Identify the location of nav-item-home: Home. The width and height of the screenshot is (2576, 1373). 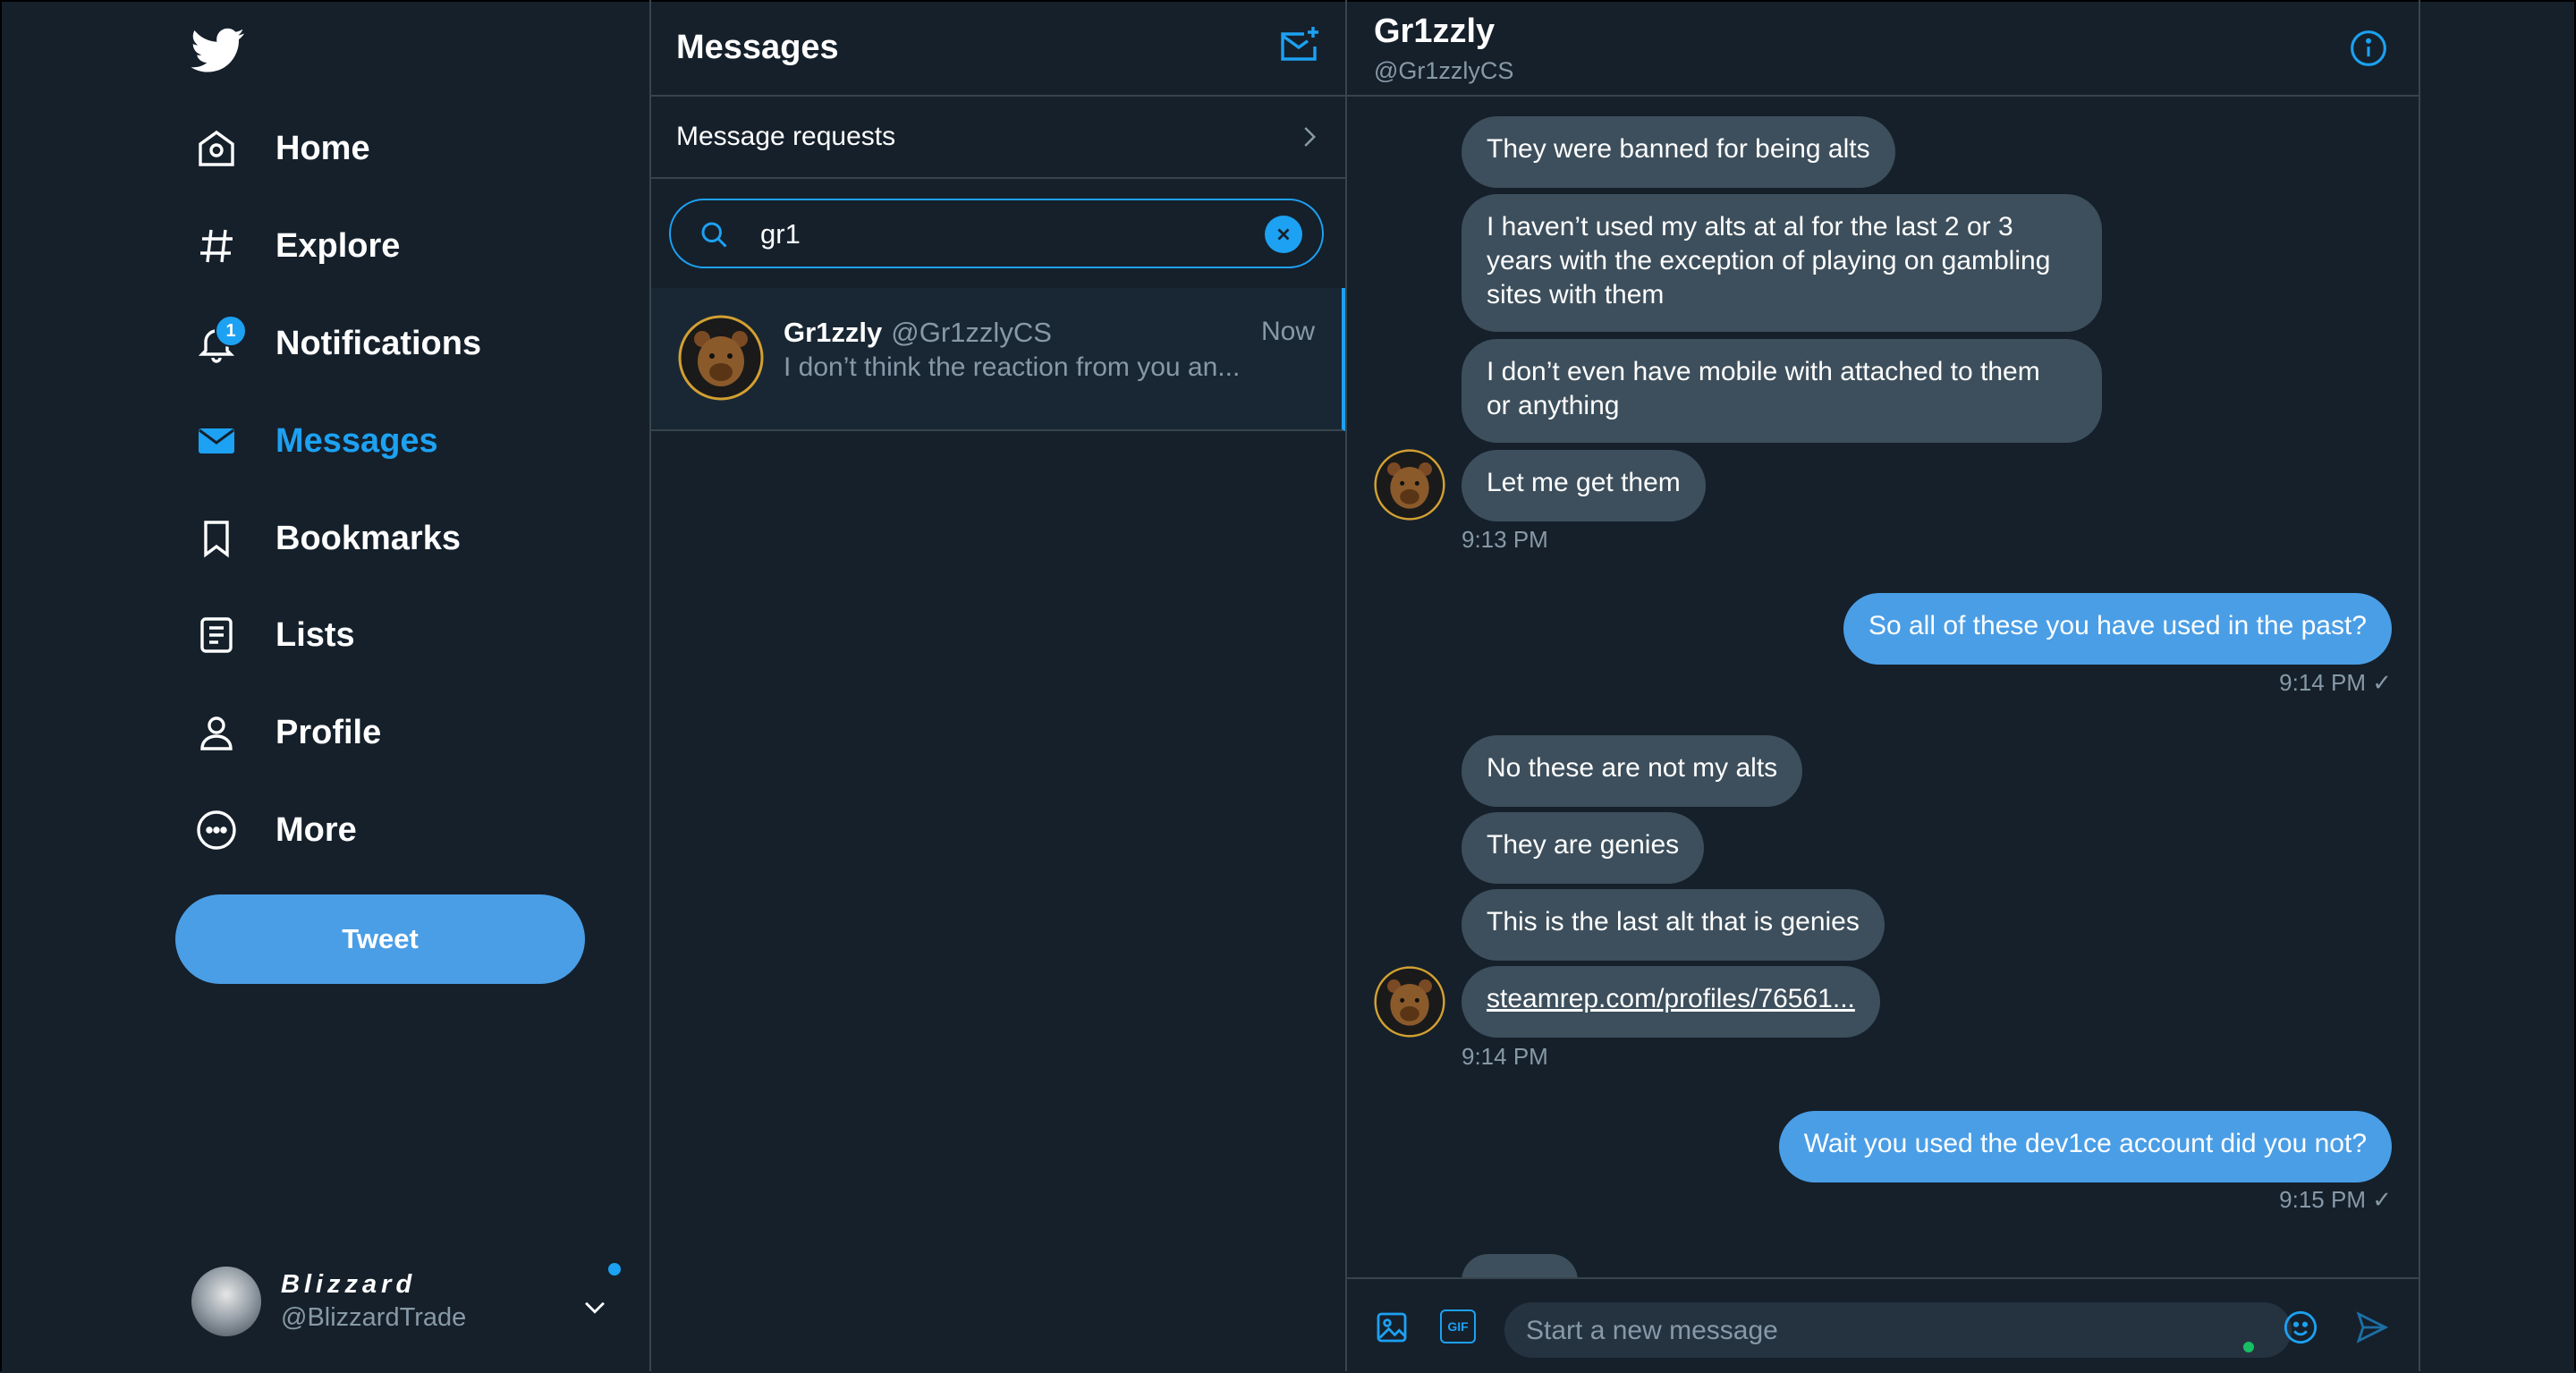
(281, 148).